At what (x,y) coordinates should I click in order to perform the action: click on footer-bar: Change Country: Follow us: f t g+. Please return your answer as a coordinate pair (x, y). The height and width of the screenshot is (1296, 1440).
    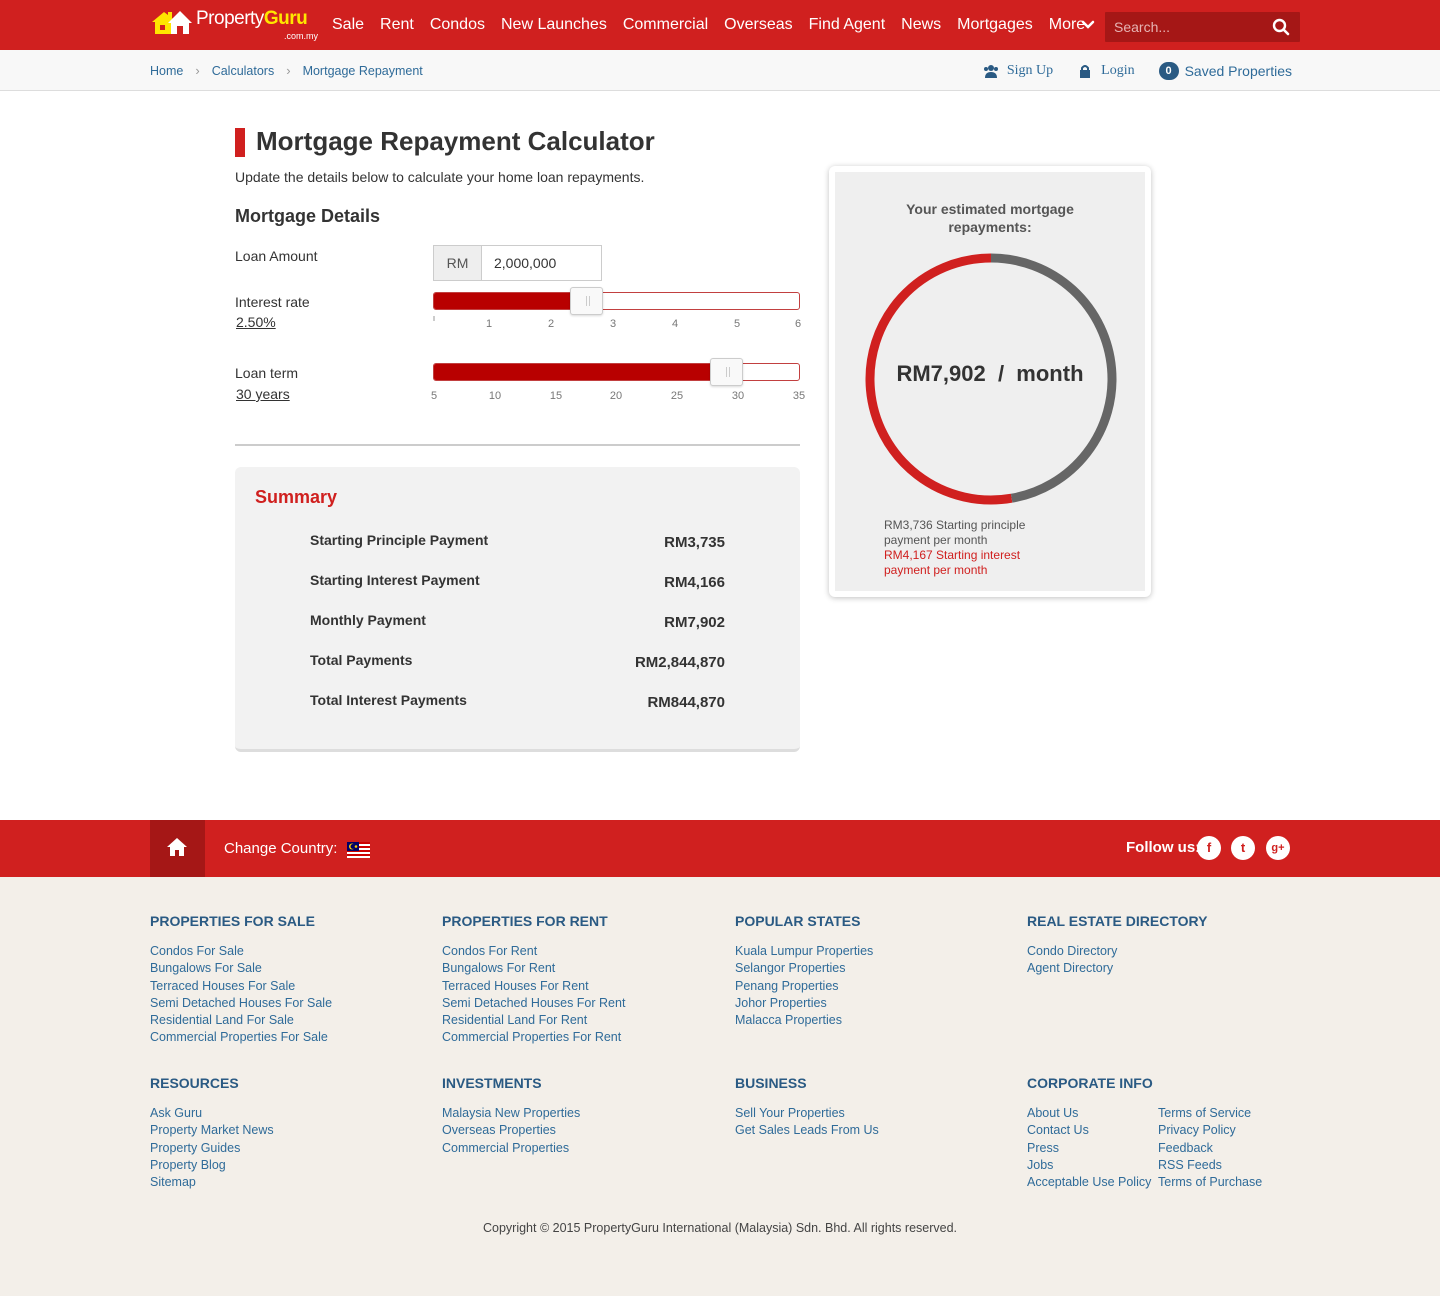
    Looking at the image, I should click on (720, 848).